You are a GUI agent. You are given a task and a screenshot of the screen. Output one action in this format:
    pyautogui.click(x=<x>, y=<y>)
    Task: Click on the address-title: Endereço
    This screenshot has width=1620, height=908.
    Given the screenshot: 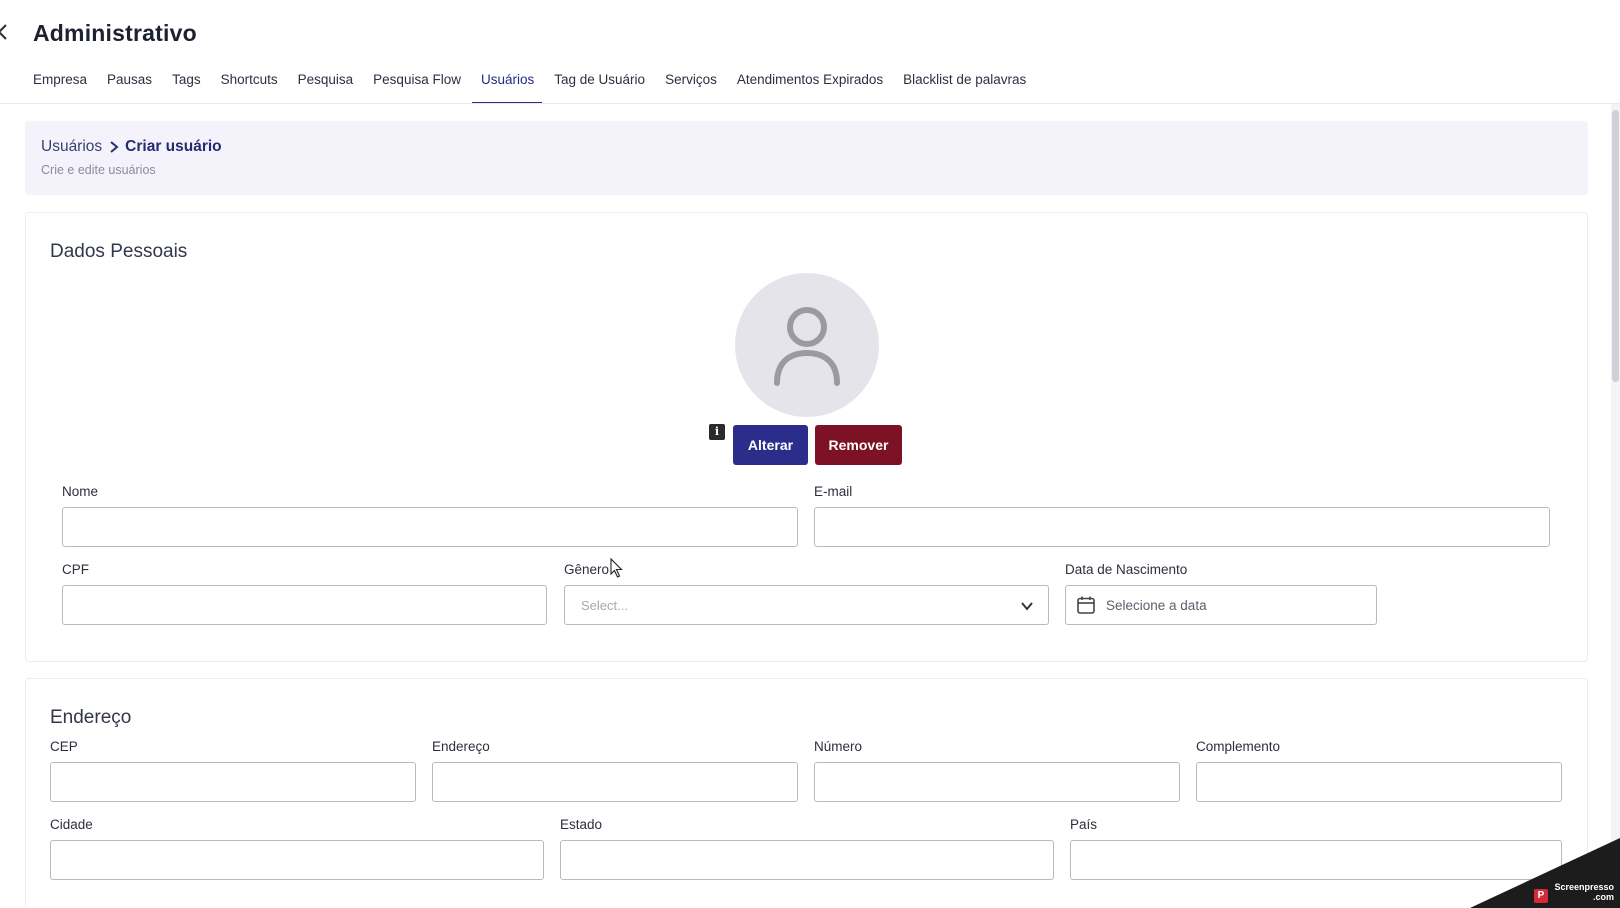 What is the action you would take?
    pyautogui.click(x=91, y=717)
    